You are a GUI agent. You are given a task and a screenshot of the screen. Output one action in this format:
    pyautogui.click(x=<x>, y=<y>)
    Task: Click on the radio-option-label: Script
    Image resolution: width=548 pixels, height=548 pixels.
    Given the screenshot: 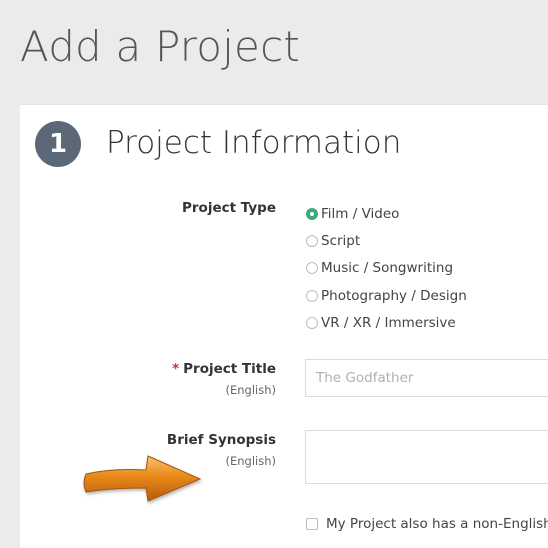 What is the action you would take?
    pyautogui.click(x=341, y=240)
    